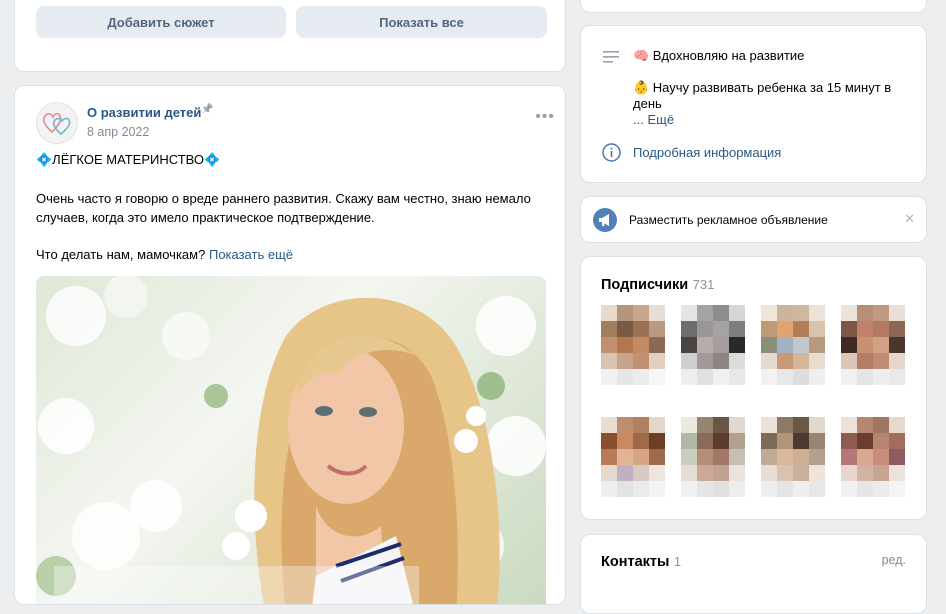 The width and height of the screenshot is (946, 614). I want to click on hearts-logo-icon, so click(56, 124).